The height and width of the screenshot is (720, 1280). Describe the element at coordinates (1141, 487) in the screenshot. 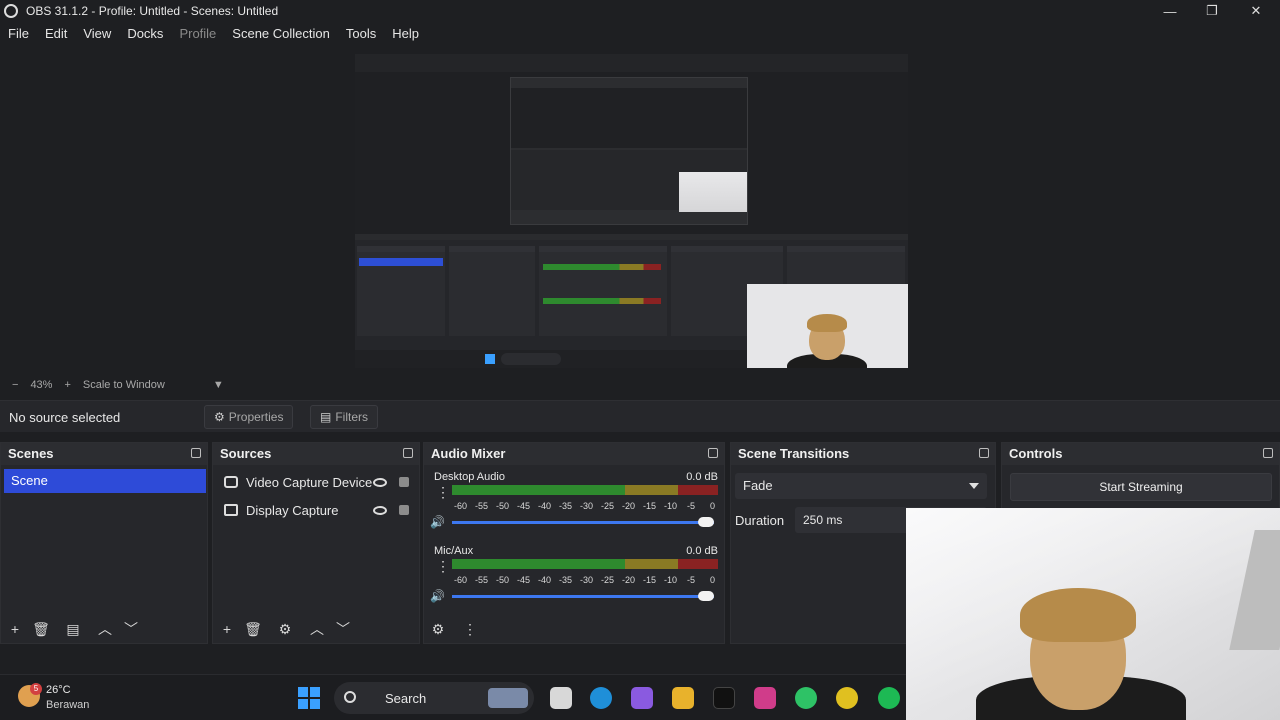

I see `start-streaming-button: Start Streaming` at that location.